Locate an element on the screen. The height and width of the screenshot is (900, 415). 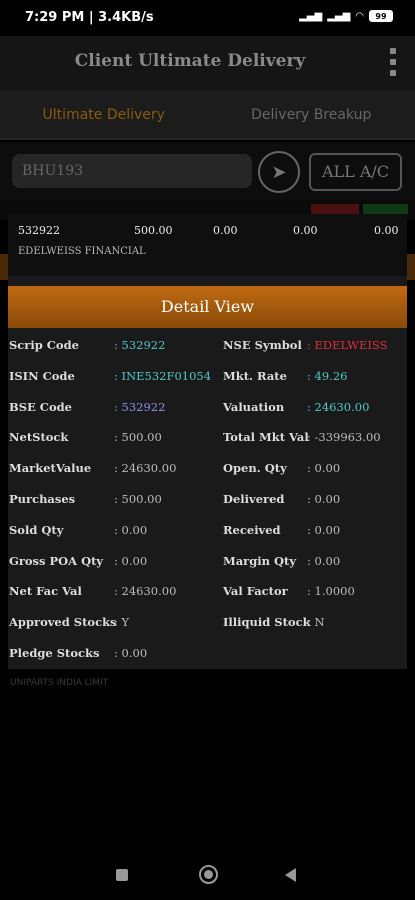
tab-bar: Ultimate Delivery Delivery Breakup is located at coordinates (207, 115).